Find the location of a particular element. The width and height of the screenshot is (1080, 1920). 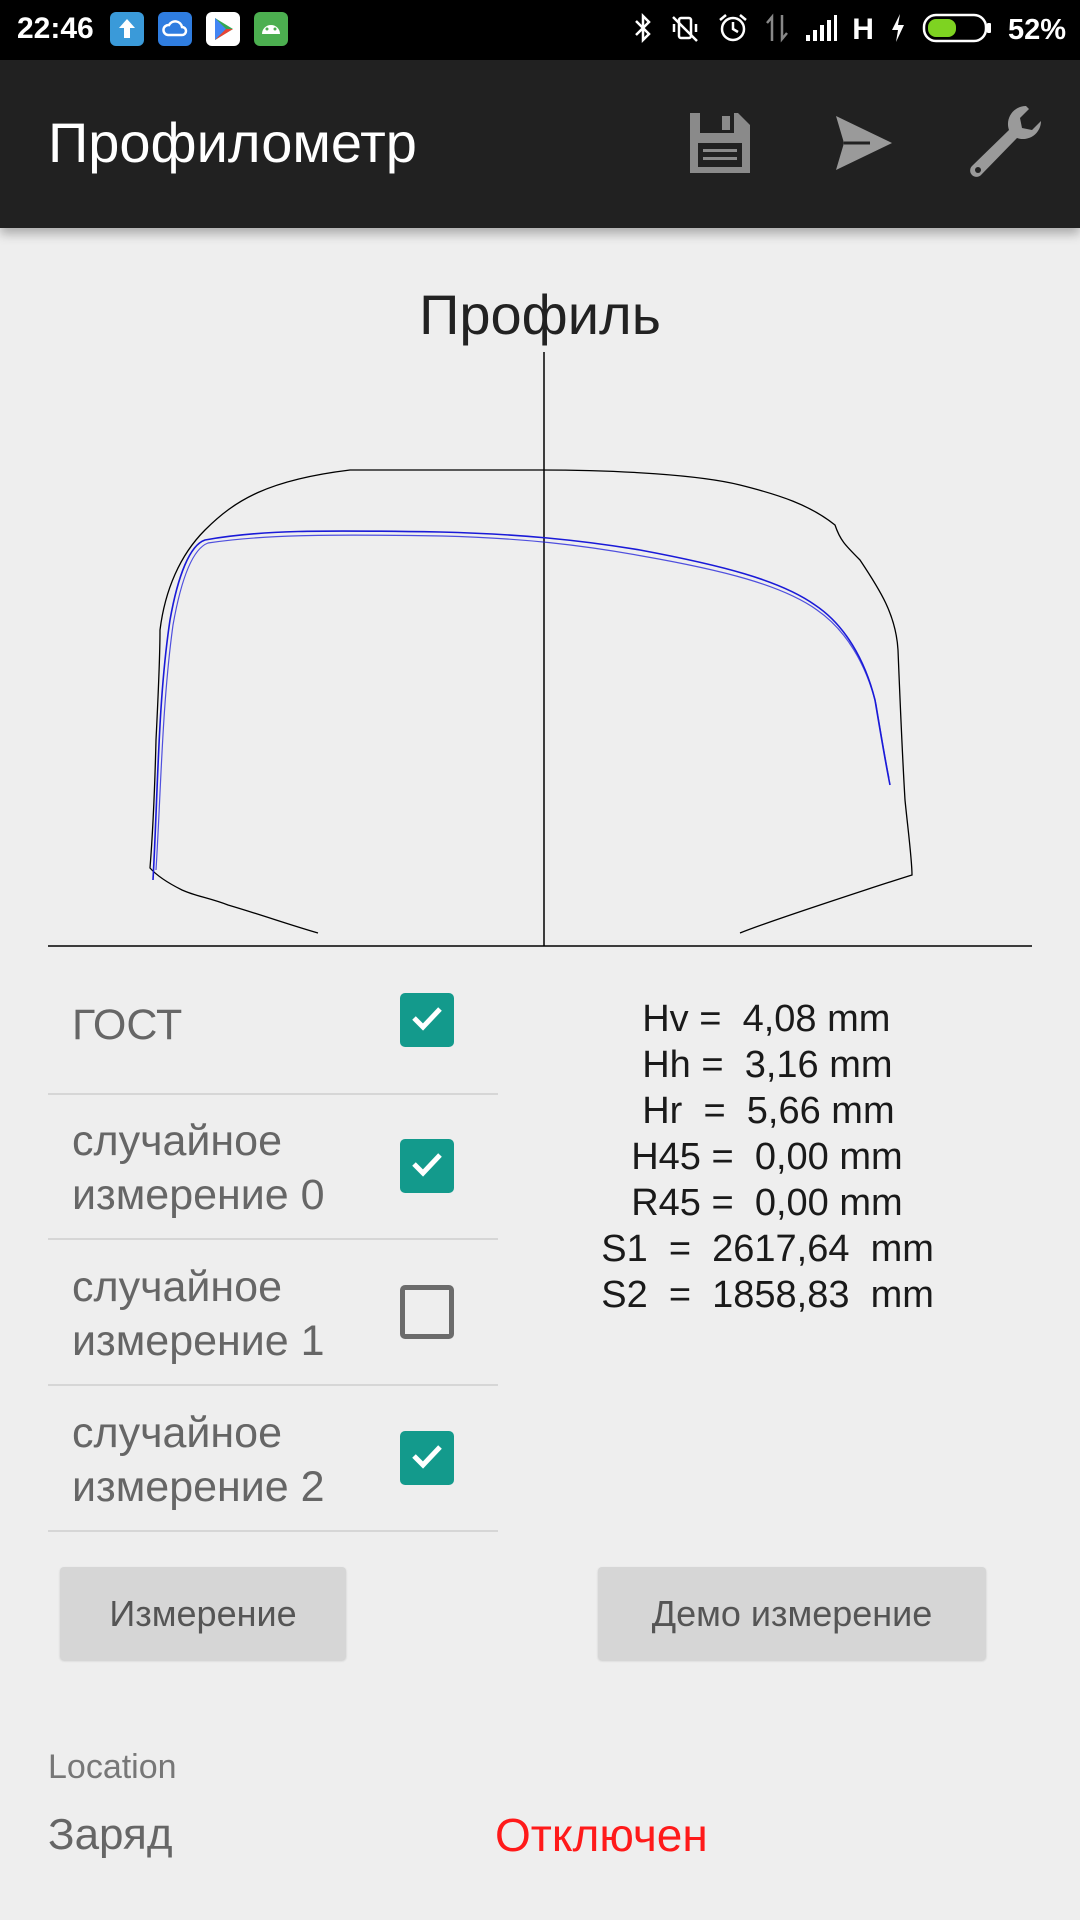

send-button is located at coordinates (863, 145).